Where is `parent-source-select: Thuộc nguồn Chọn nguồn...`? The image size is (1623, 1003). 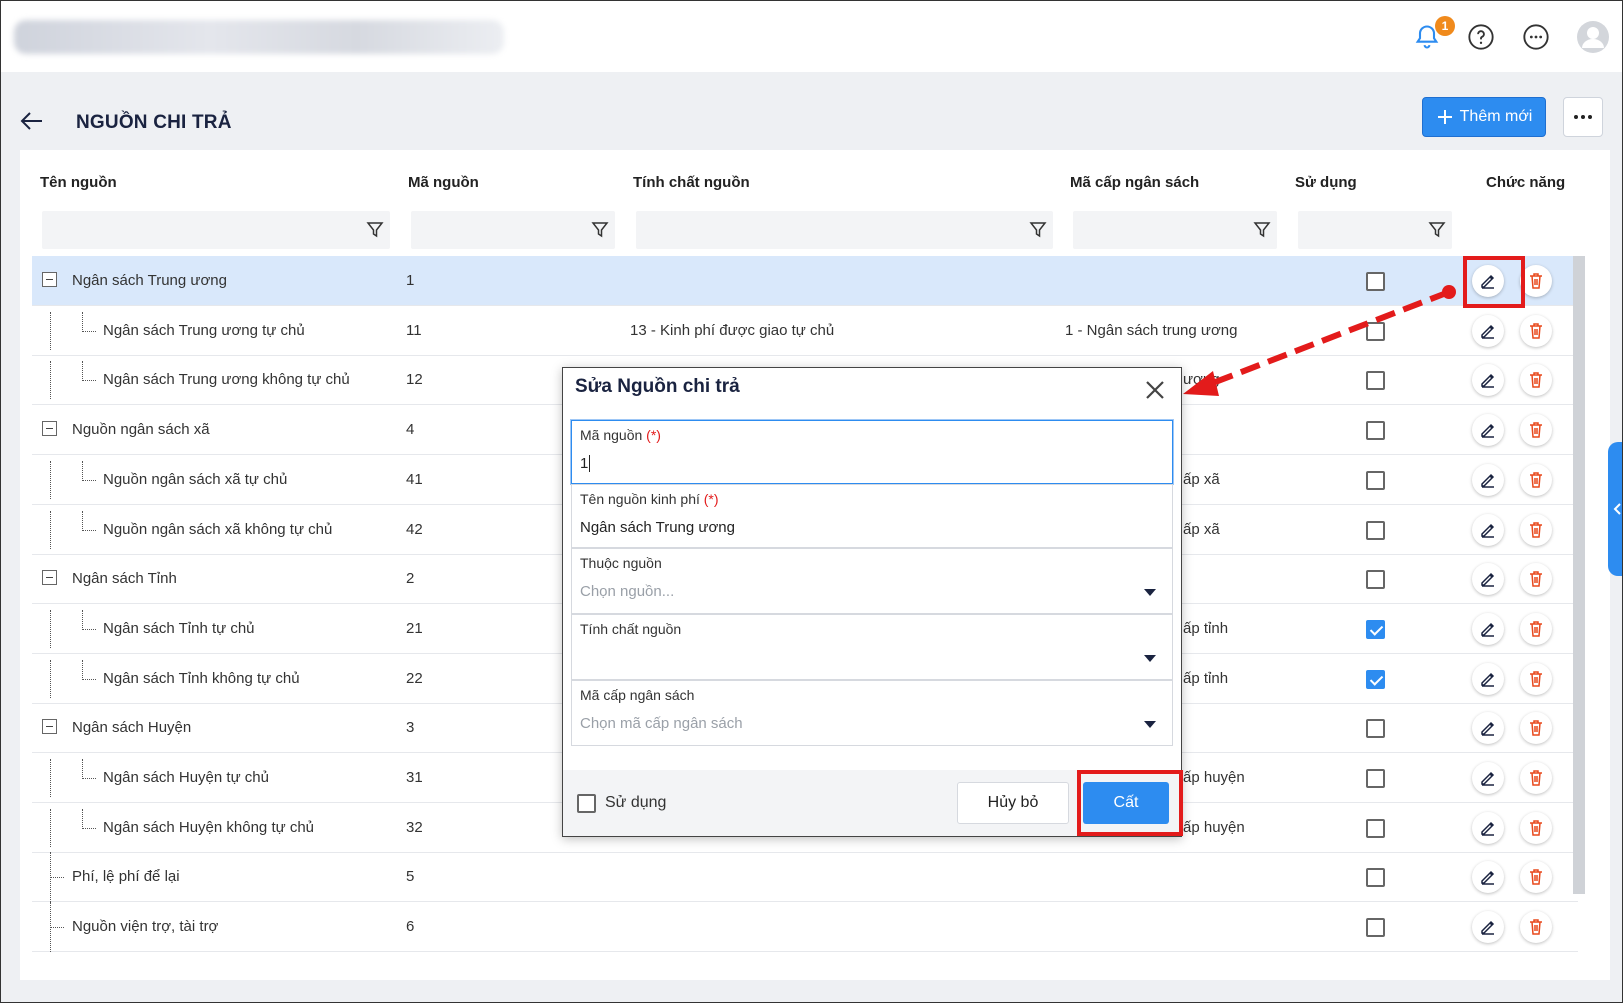
parent-source-select: Thuộc nguồn Chọn nguồn... is located at coordinates (872, 581).